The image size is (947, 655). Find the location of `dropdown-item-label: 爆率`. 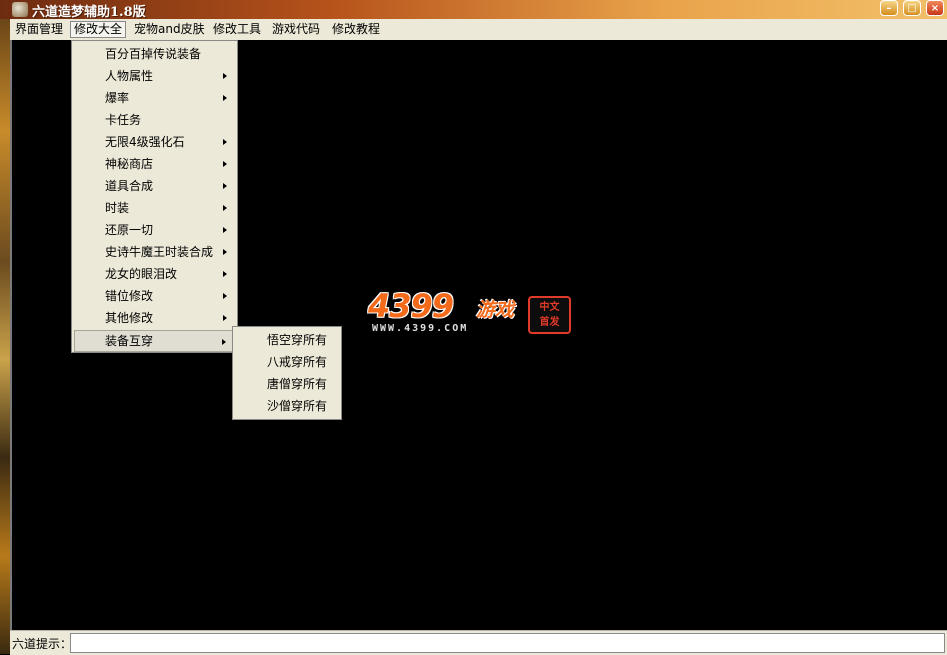

dropdown-item-label: 爆率 is located at coordinates (117, 98).